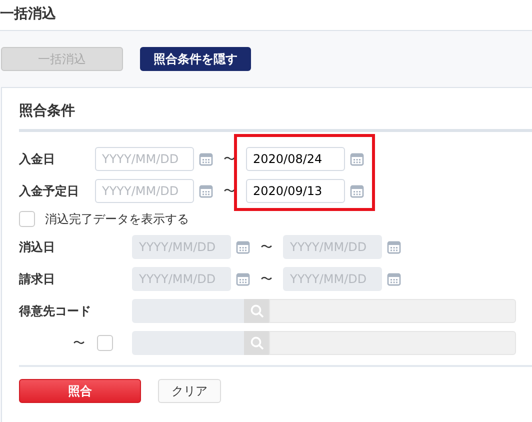 The image size is (532, 422). What do you see at coordinates (295, 159) in the screenshot?
I see `date-field: 2020/08/24` at bounding box center [295, 159].